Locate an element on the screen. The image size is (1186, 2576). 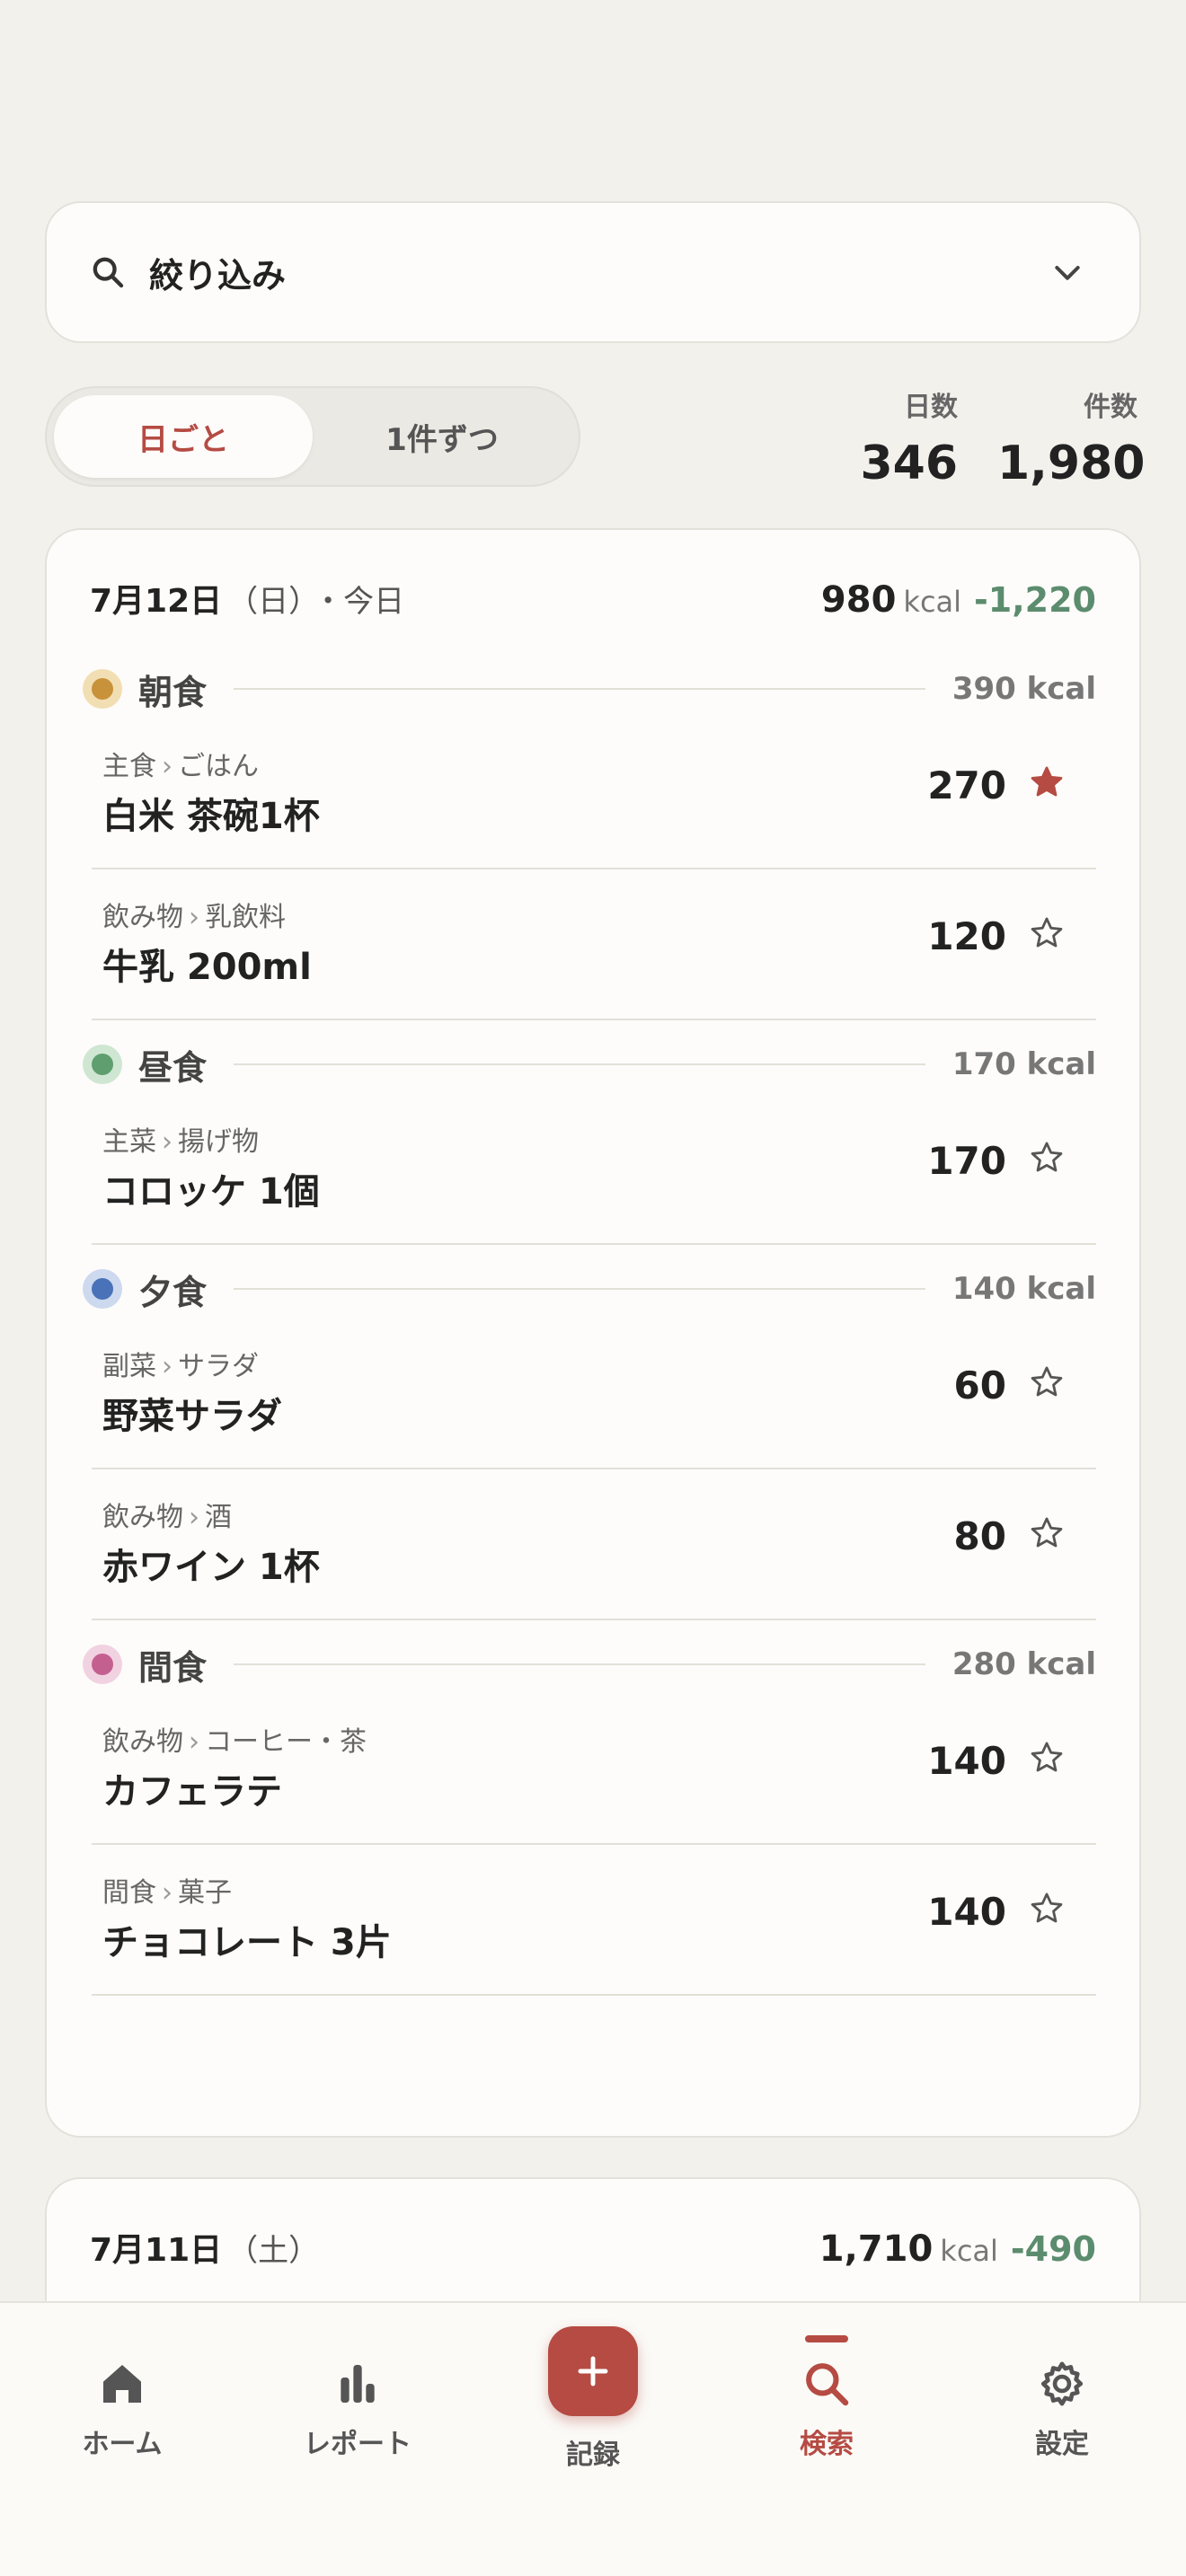
category-sub: 酒 is located at coordinates (218, 1517).